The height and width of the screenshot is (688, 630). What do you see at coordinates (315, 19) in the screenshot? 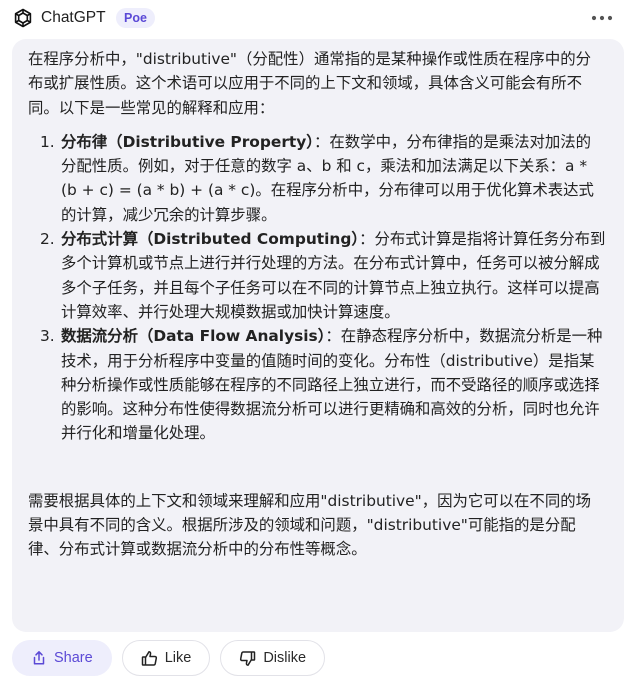
I see `chat-header: ChatGPT Poe` at bounding box center [315, 19].